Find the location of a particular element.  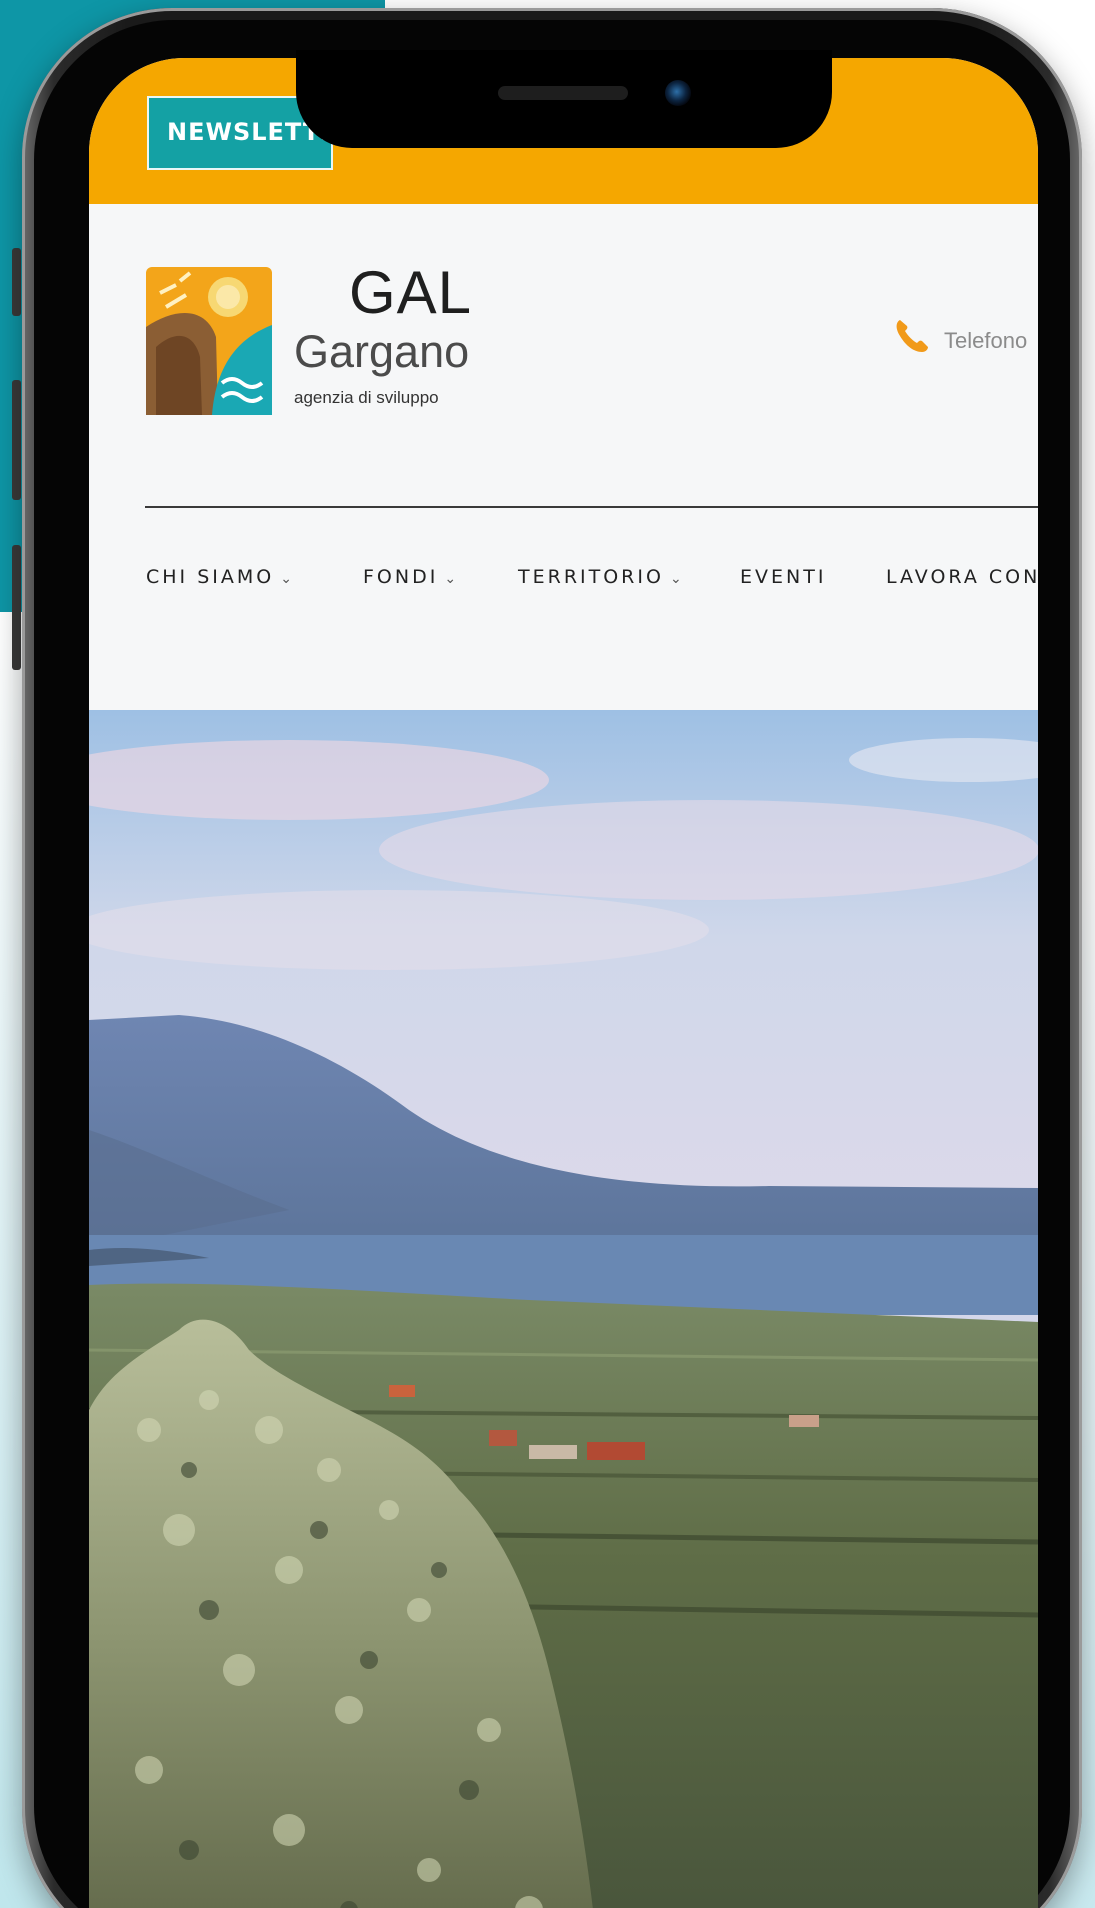

phone-mute-switch is located at coordinates (16, 282).